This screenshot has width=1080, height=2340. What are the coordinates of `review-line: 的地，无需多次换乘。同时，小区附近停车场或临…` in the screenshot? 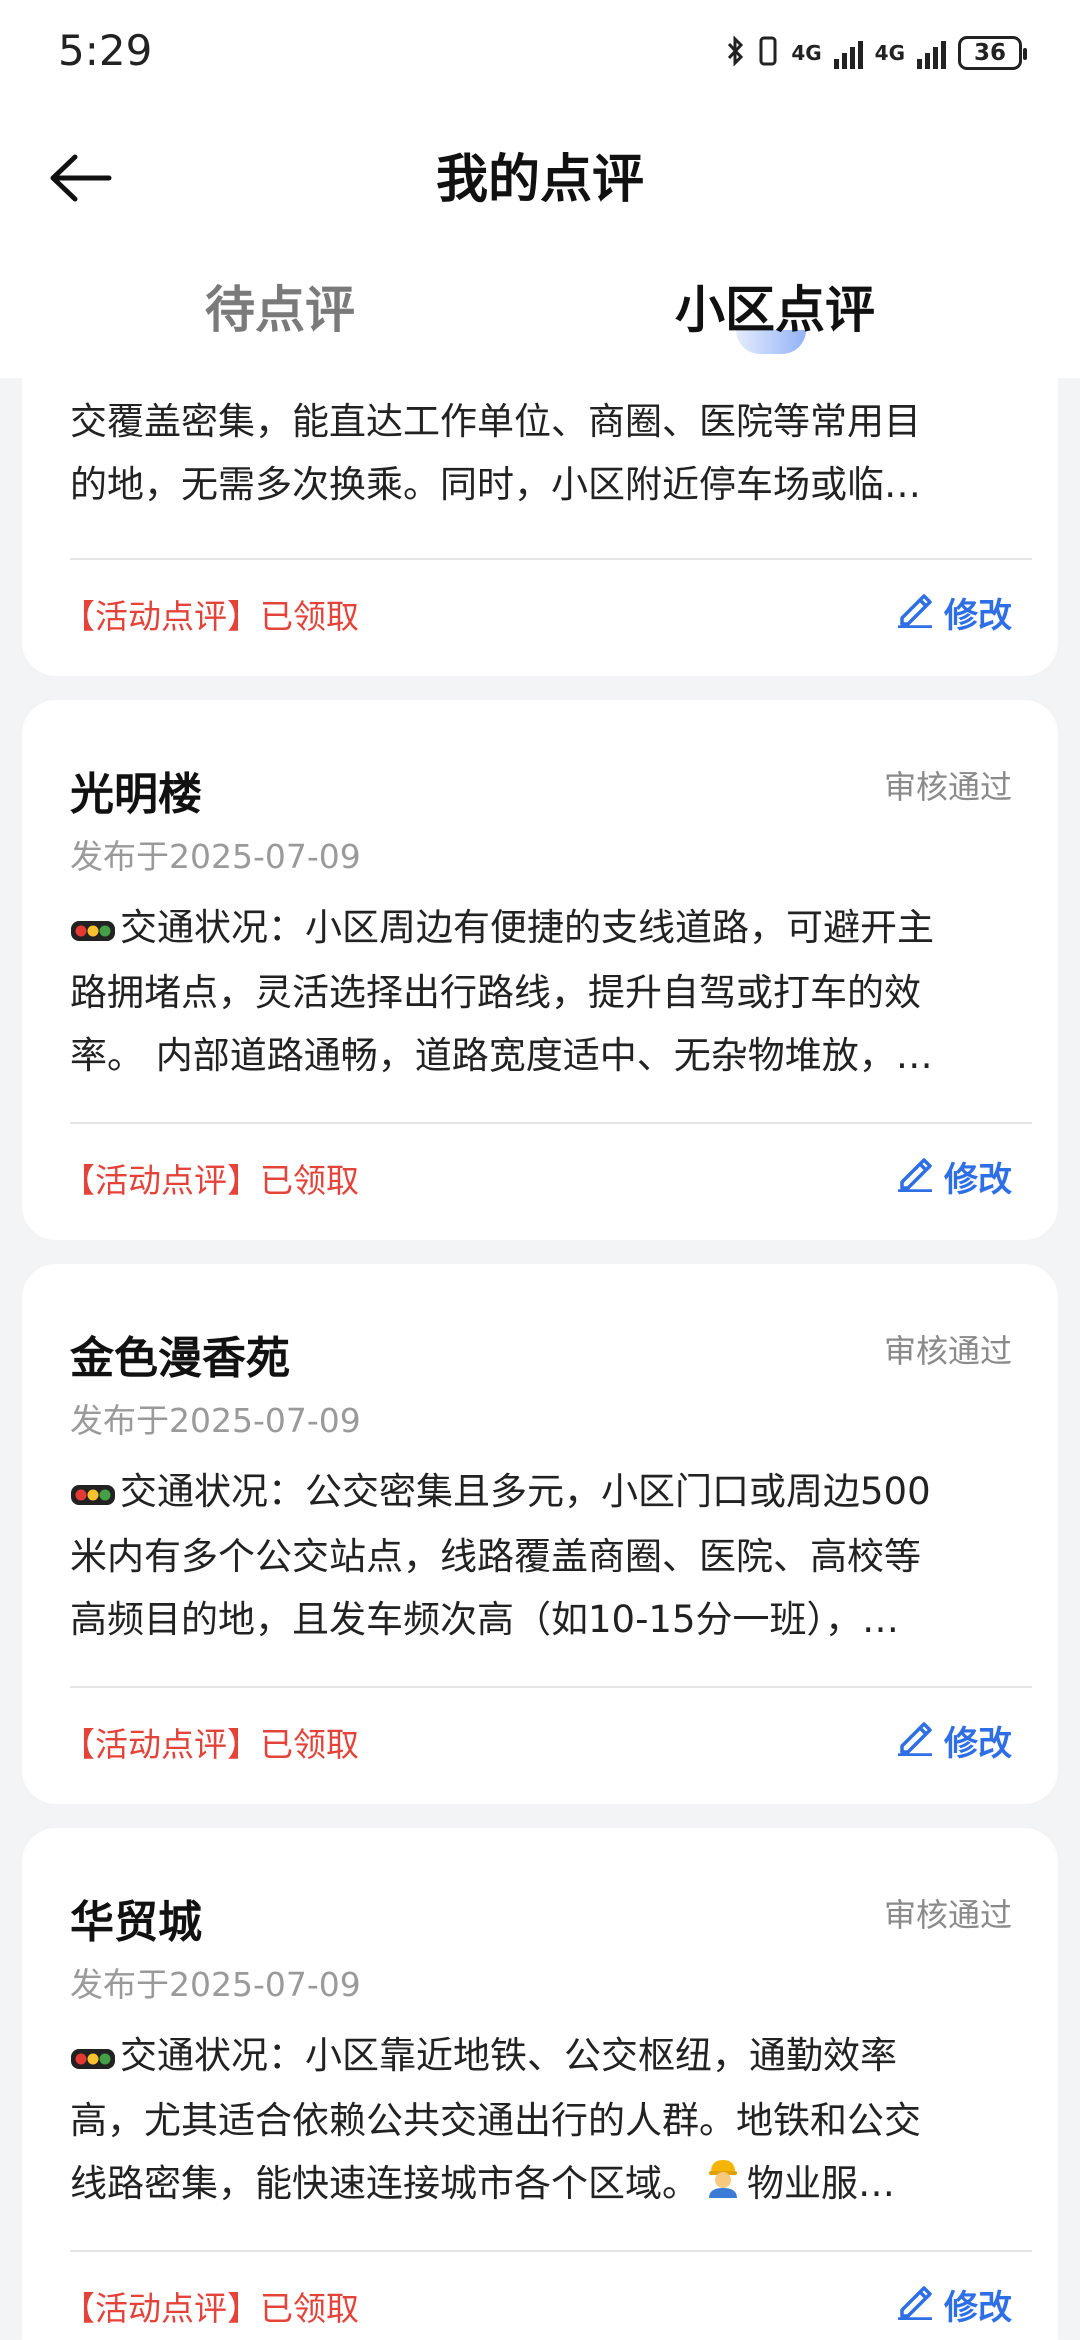 It's located at (495, 484).